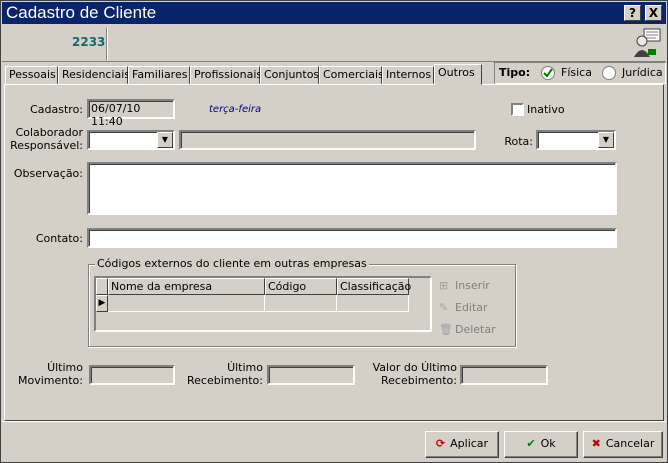  What do you see at coordinates (116, 115) in the screenshot?
I see `cadastro-value: 06/07/10 11:40` at bounding box center [116, 115].